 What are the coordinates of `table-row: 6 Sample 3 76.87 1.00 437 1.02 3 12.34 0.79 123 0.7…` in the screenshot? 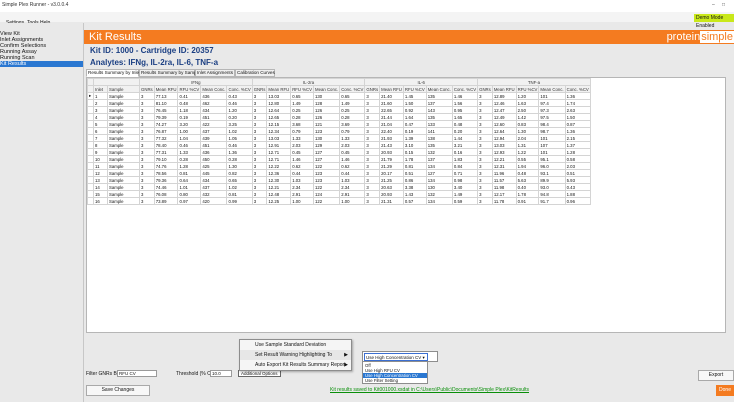 It's located at (339, 131).